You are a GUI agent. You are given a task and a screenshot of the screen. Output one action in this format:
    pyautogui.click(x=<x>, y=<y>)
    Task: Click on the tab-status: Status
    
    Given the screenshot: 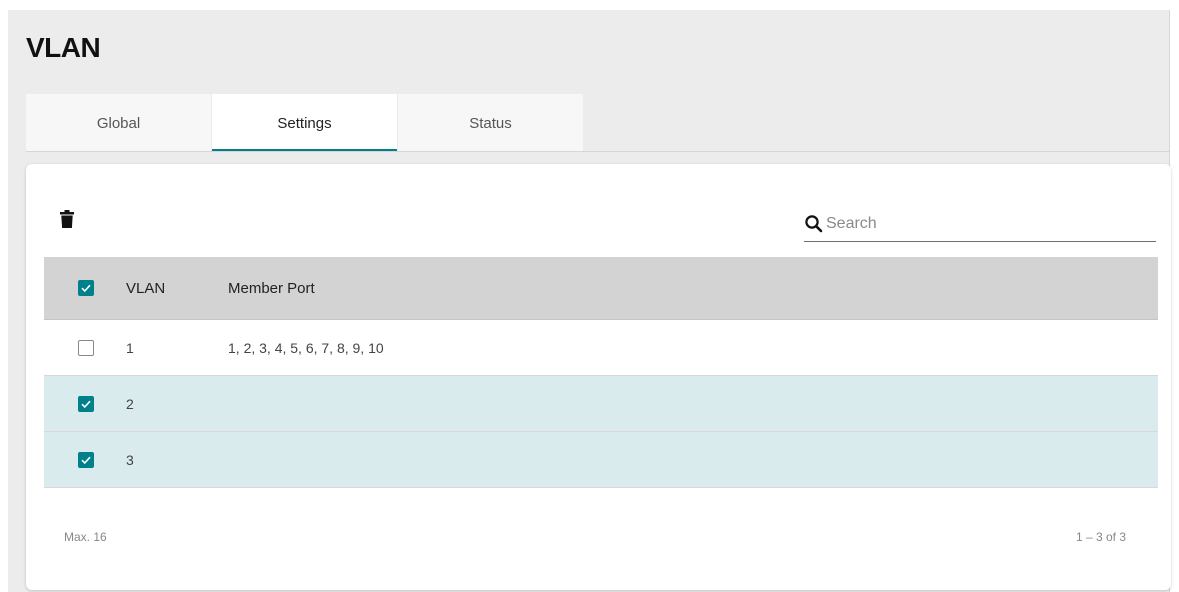 What is the action you would take?
    pyautogui.click(x=491, y=123)
    